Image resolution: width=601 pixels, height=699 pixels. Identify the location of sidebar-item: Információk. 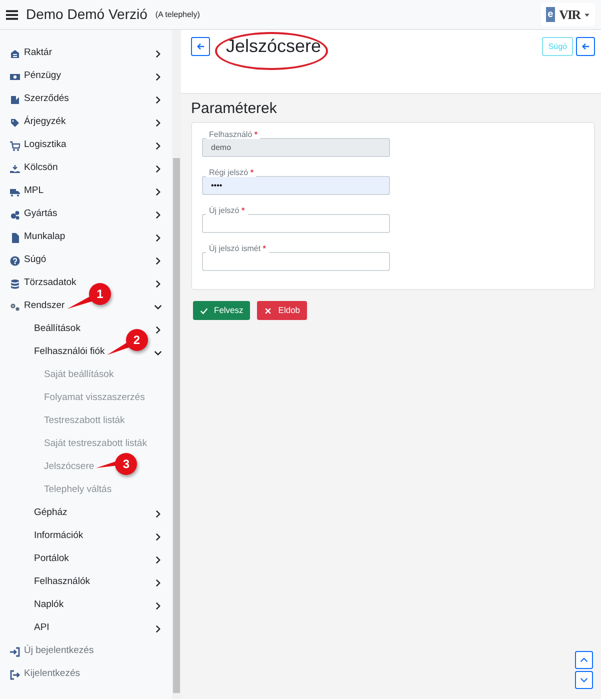
(59, 536).